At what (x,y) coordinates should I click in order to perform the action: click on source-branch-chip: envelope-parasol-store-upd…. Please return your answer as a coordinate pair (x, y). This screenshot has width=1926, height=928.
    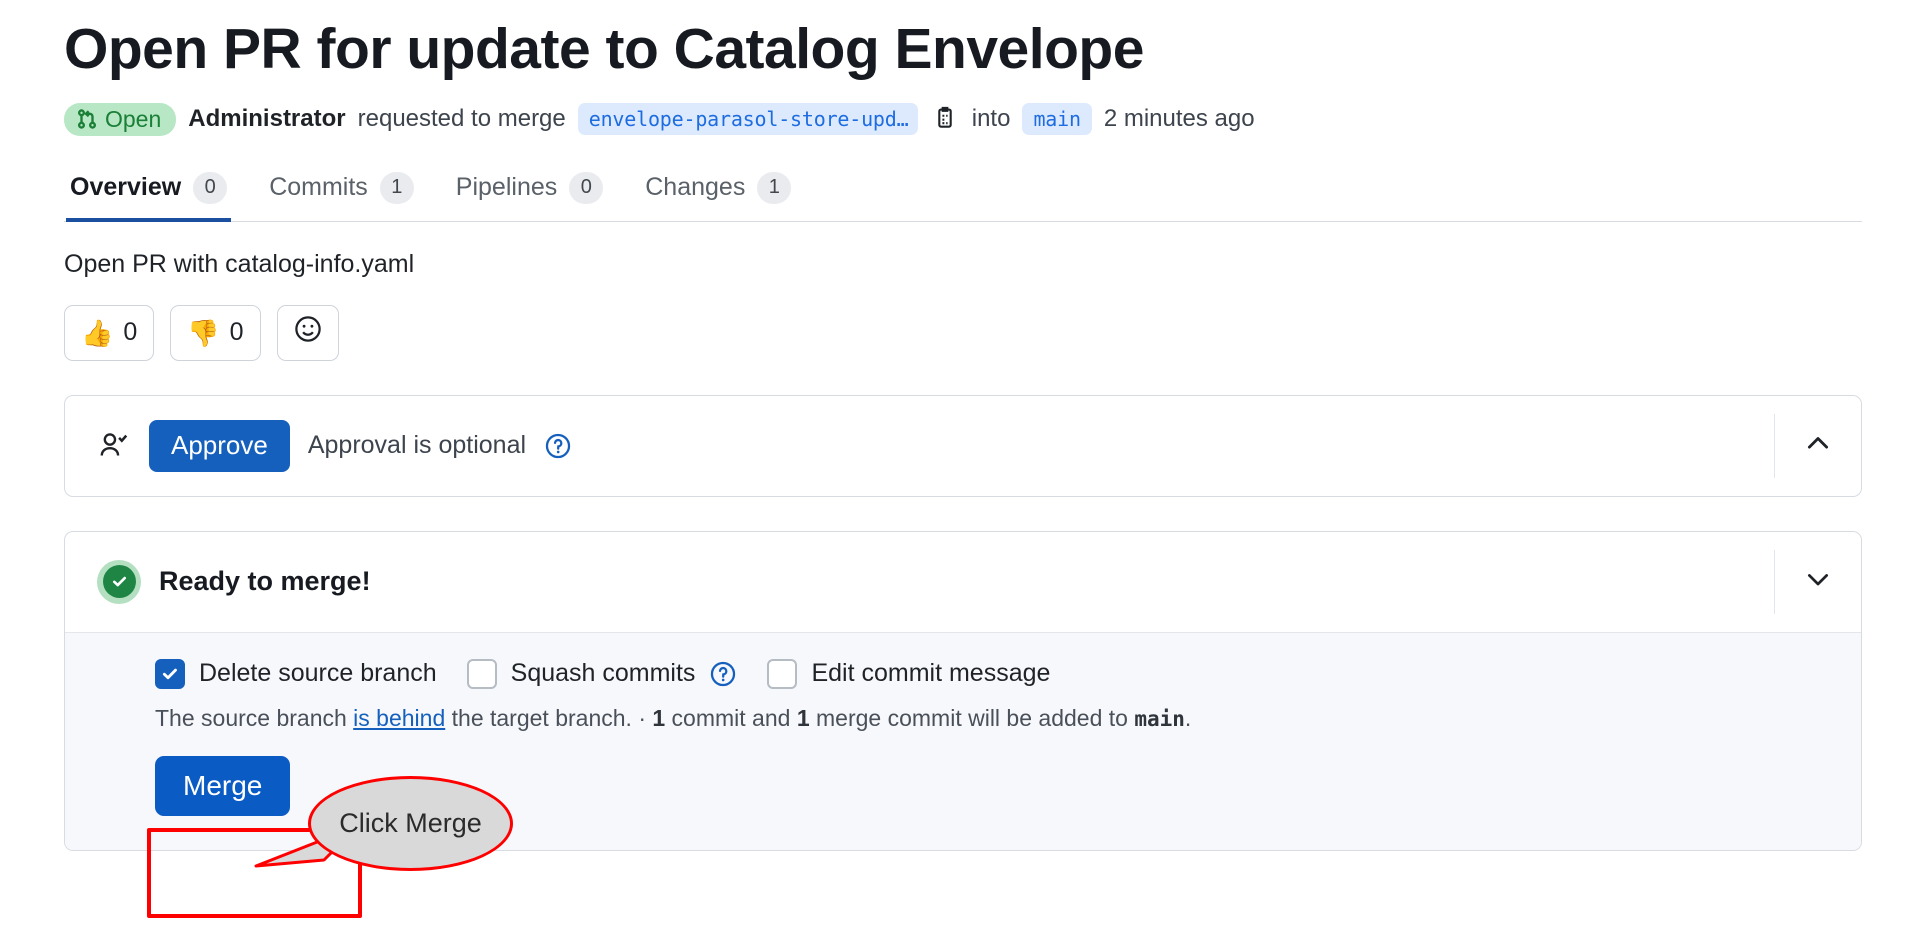
    Looking at the image, I should click on (747, 119).